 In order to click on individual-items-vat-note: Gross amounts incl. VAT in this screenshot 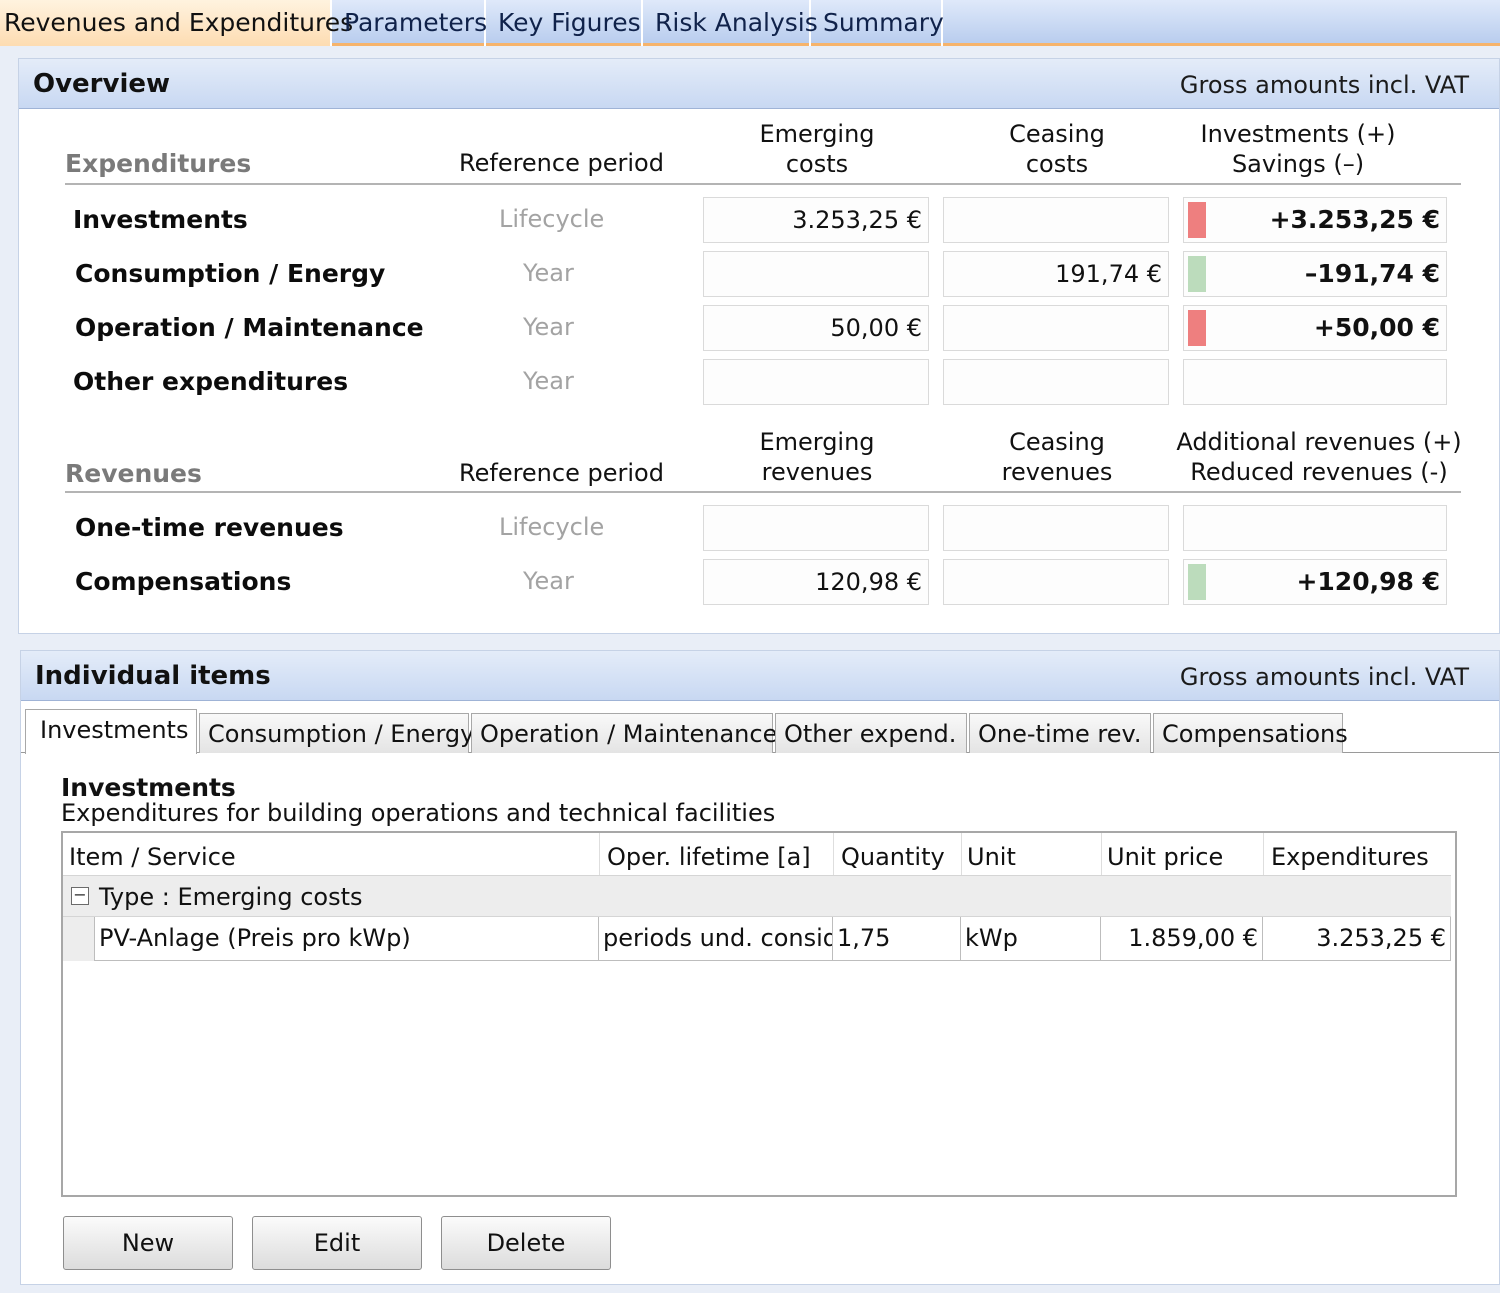, I will do `click(1324, 677)`.